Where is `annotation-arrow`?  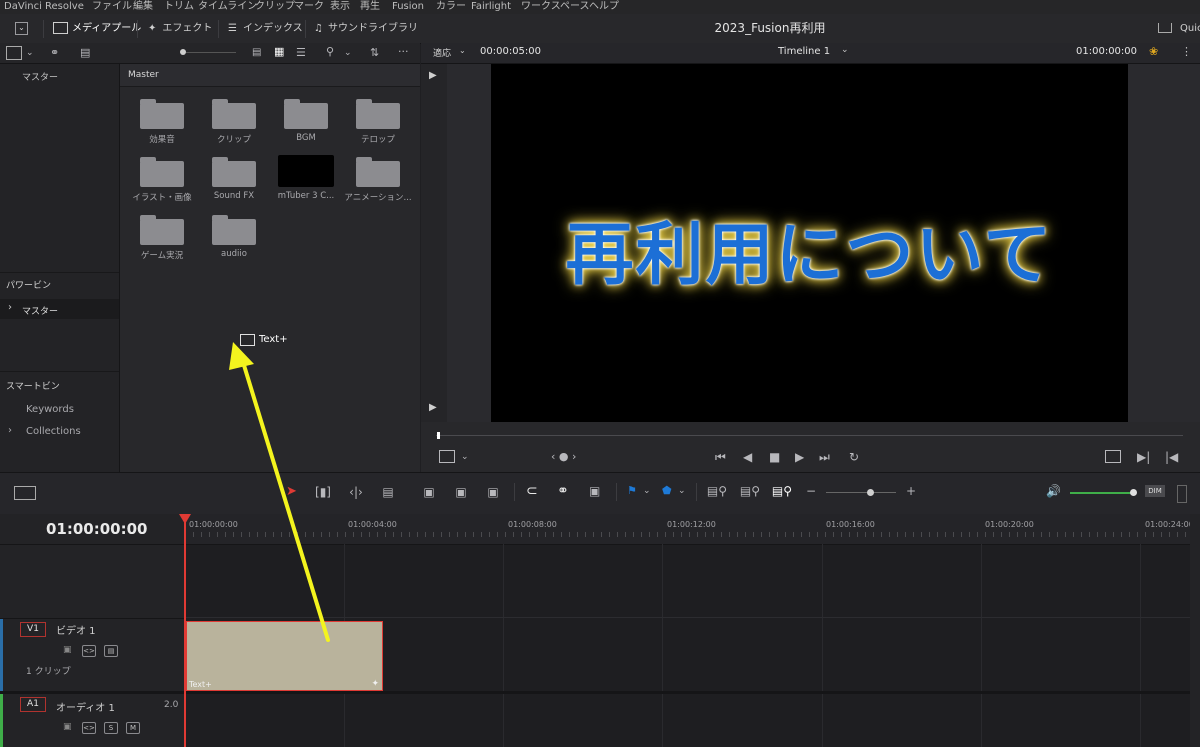
annotation-arrow is located at coordinates (279, 492).